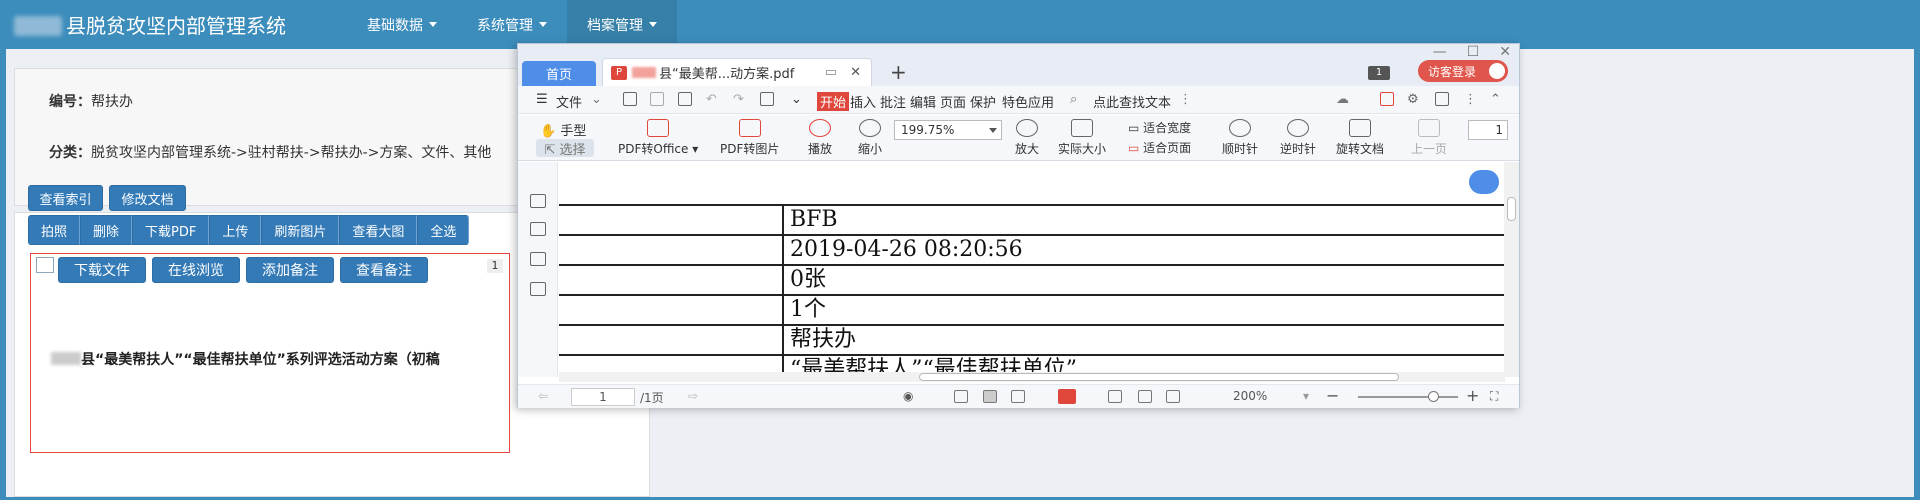  I want to click on top-navbar: 县脱贫攻坚内部管理系统 基础数据 系统管理 档案管理, so click(960, 24).